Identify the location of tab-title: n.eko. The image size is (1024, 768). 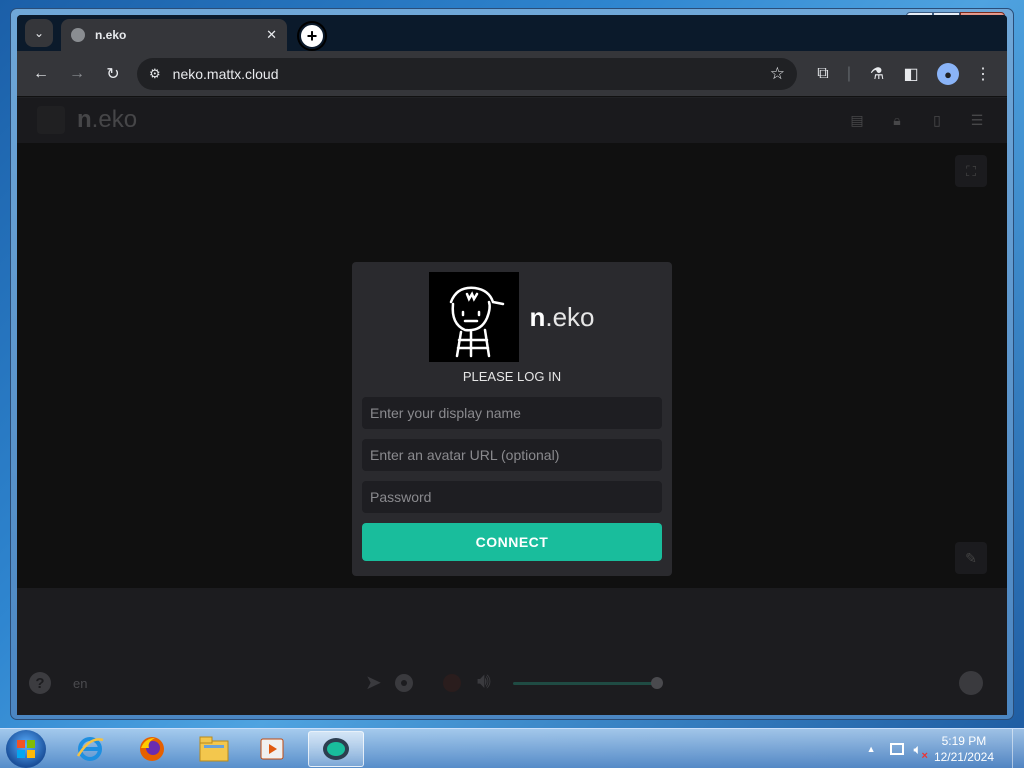
(111, 35).